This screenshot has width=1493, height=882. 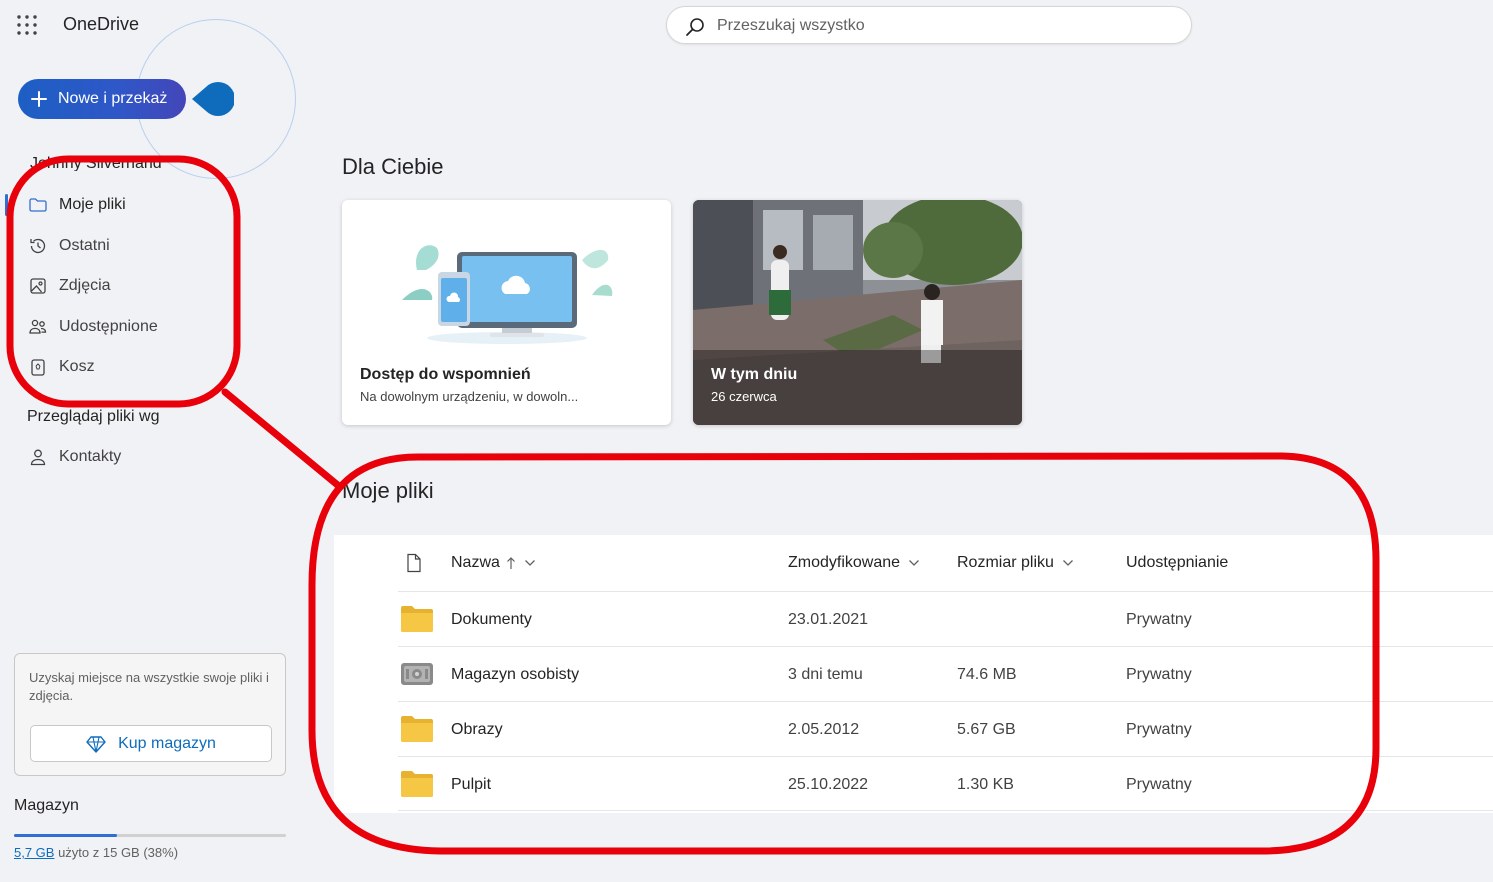 What do you see at coordinates (828, 784) in the screenshot?
I see `file-modified: 25.10.2022` at bounding box center [828, 784].